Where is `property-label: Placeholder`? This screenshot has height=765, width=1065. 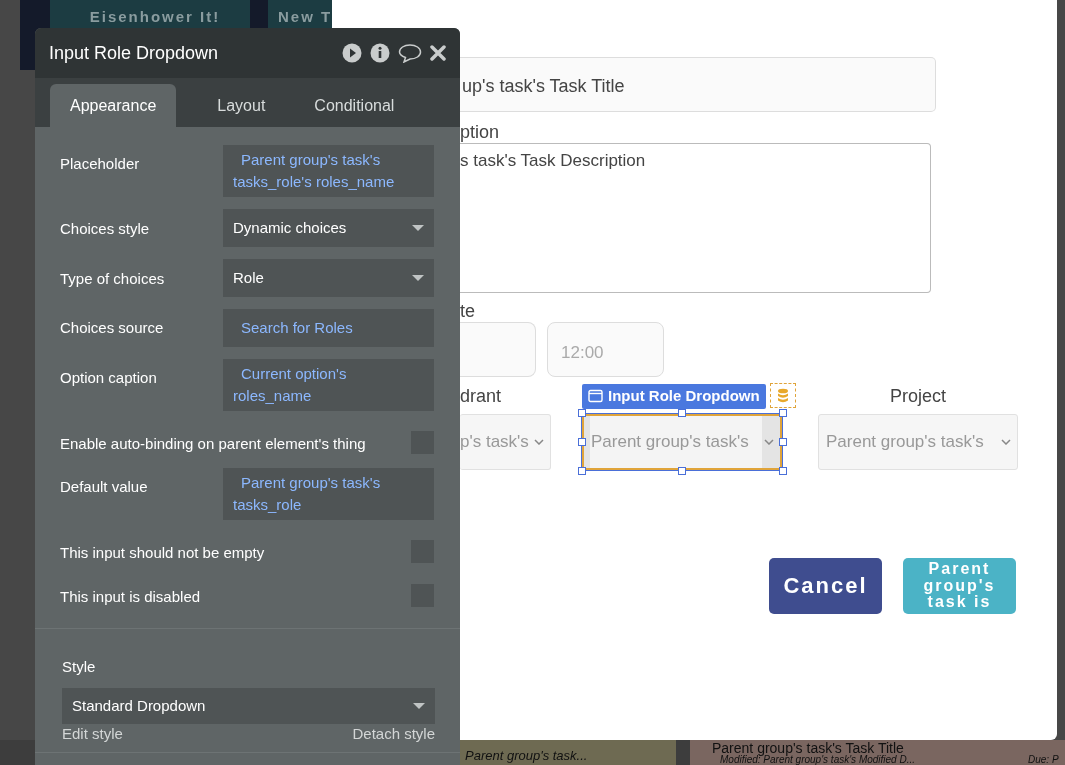 property-label: Placeholder is located at coordinates (100, 164).